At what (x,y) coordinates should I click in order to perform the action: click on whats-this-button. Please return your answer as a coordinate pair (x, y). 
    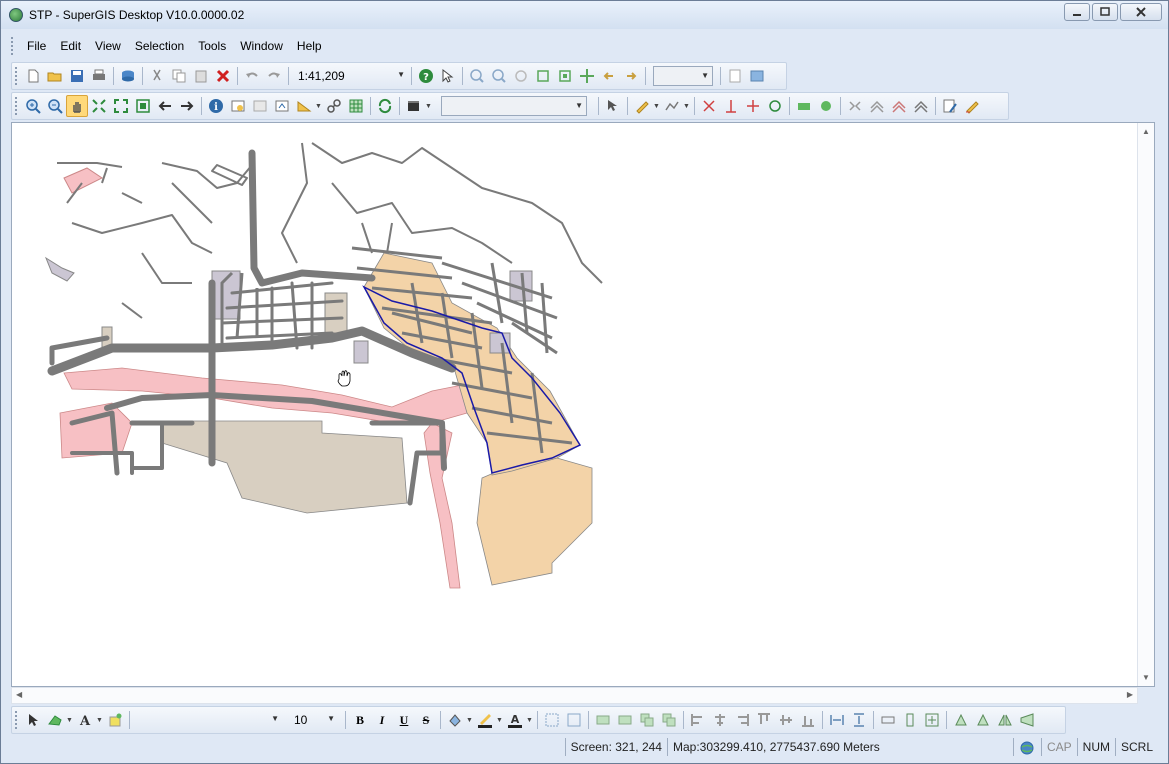
    Looking at the image, I should click on (448, 76).